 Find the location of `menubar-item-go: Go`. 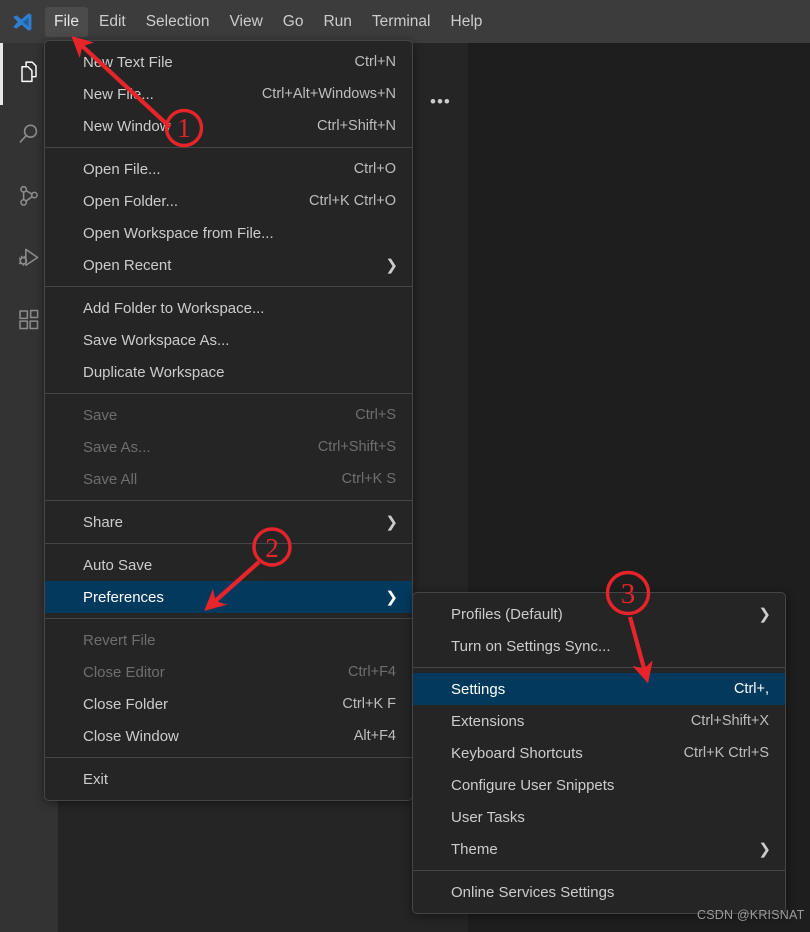

menubar-item-go: Go is located at coordinates (293, 22).